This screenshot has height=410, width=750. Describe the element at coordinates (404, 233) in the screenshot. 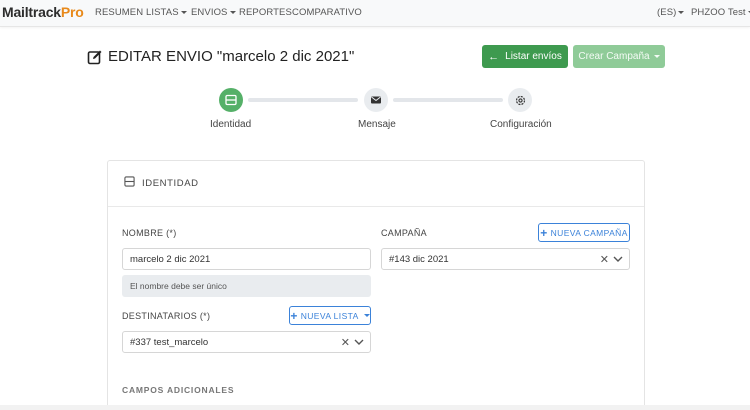

I see `campaign-label: CAMPAÑA` at that location.